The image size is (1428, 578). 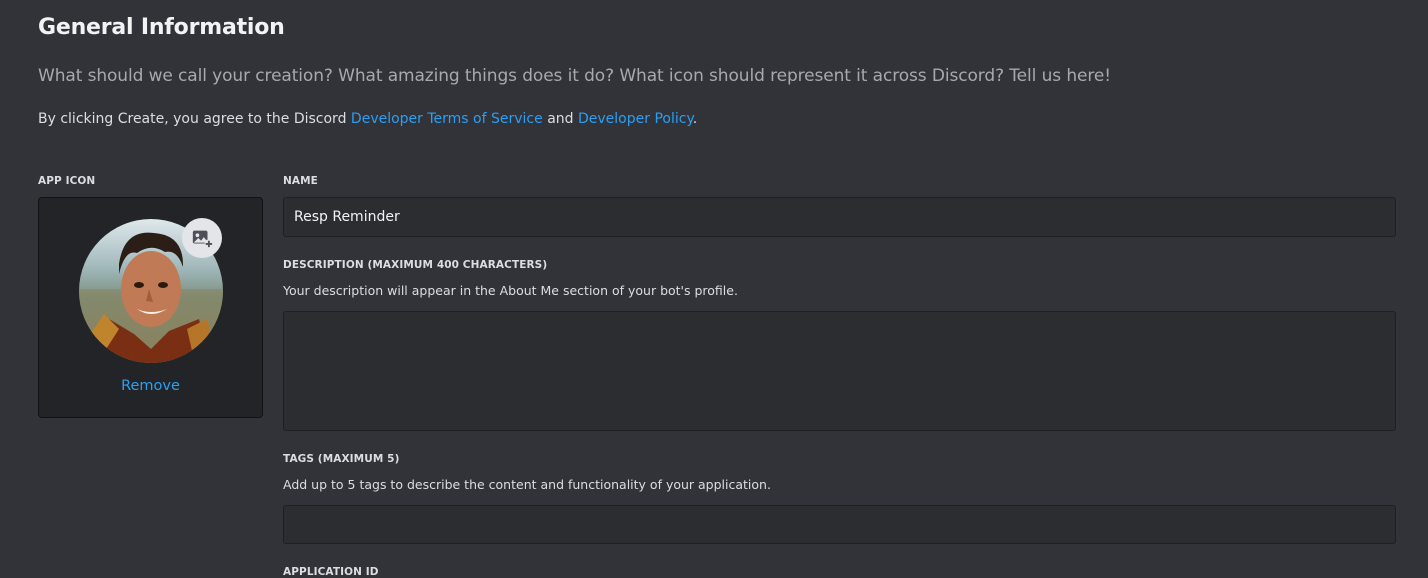 I want to click on app-icon-label: APP ICON, so click(x=67, y=181).